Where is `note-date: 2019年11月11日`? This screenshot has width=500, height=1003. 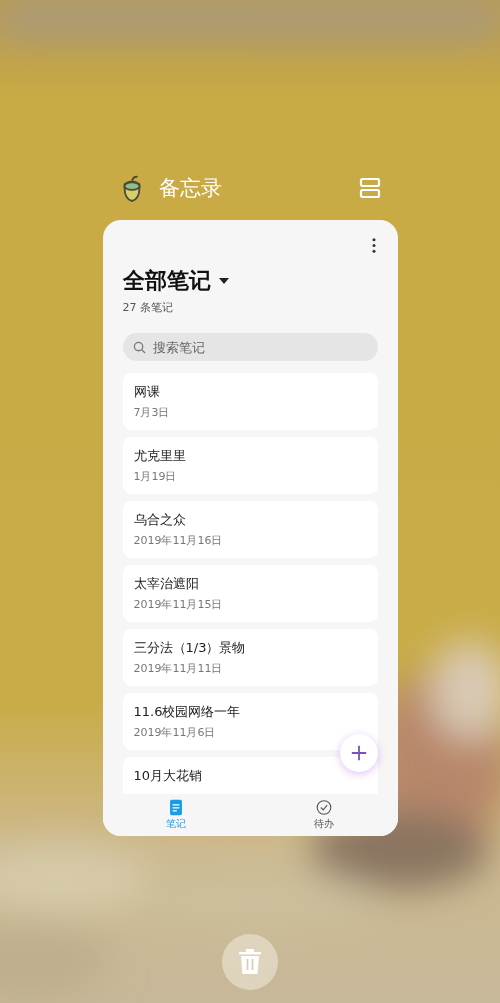
note-date: 2019年11月11日 is located at coordinates (178, 668).